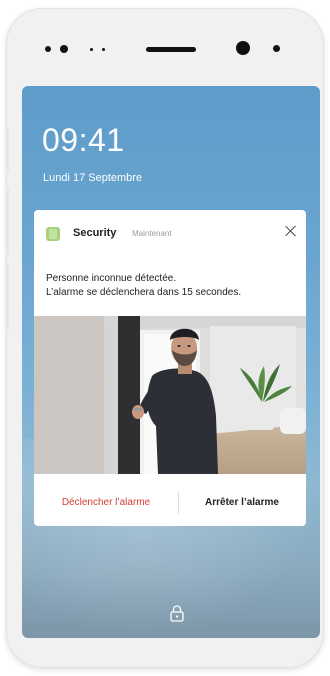 This screenshot has height=676, width=330. I want to click on camera-icon, so click(243, 48).